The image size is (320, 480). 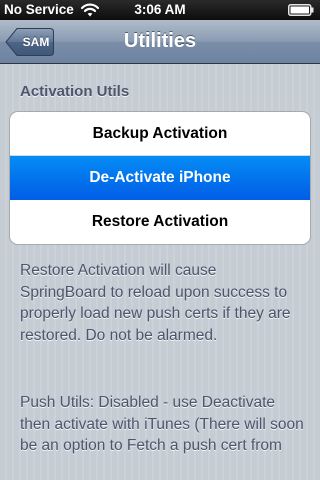 I want to click on back-button: SAM, so click(x=30, y=42).